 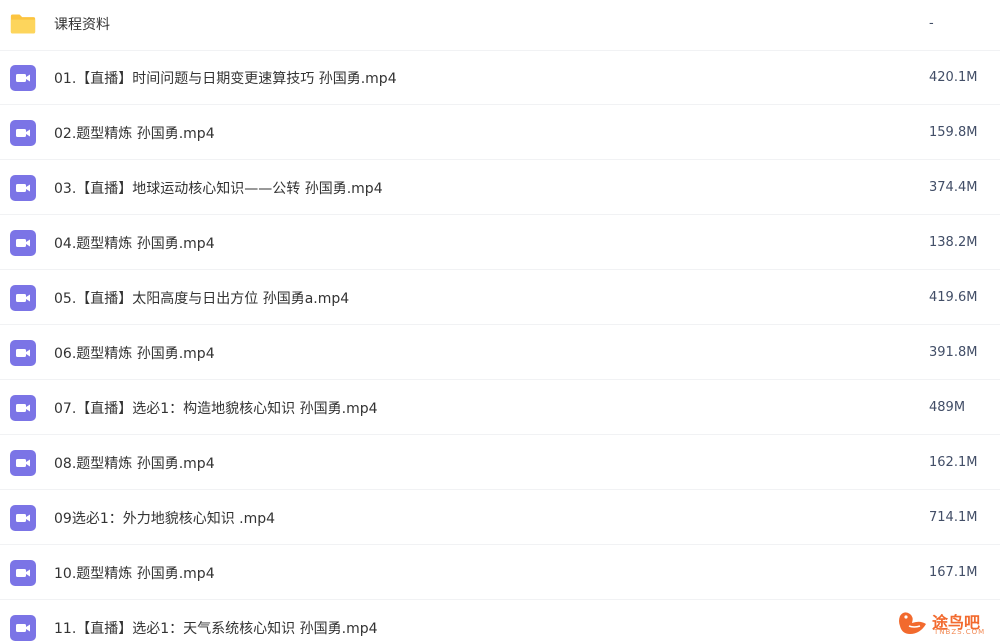 I want to click on file-row-06: 06.题型精炼 孙国勇.mp4 391.8M, so click(x=500, y=353).